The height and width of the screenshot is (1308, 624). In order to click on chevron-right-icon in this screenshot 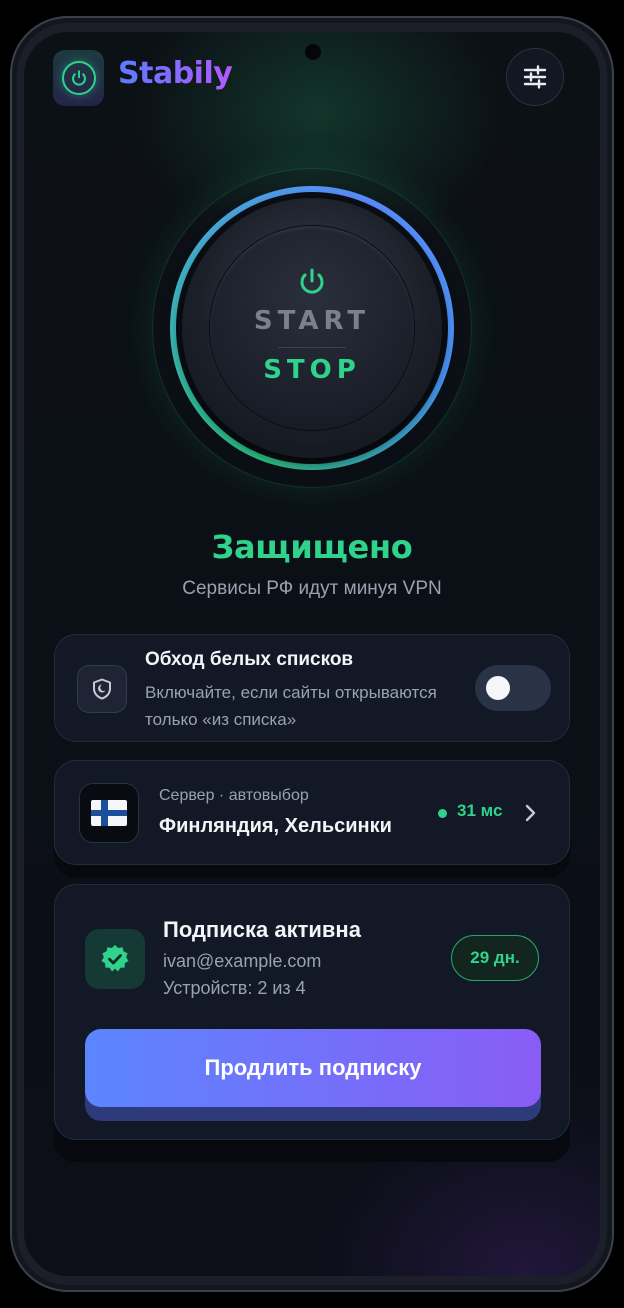, I will do `click(530, 813)`.